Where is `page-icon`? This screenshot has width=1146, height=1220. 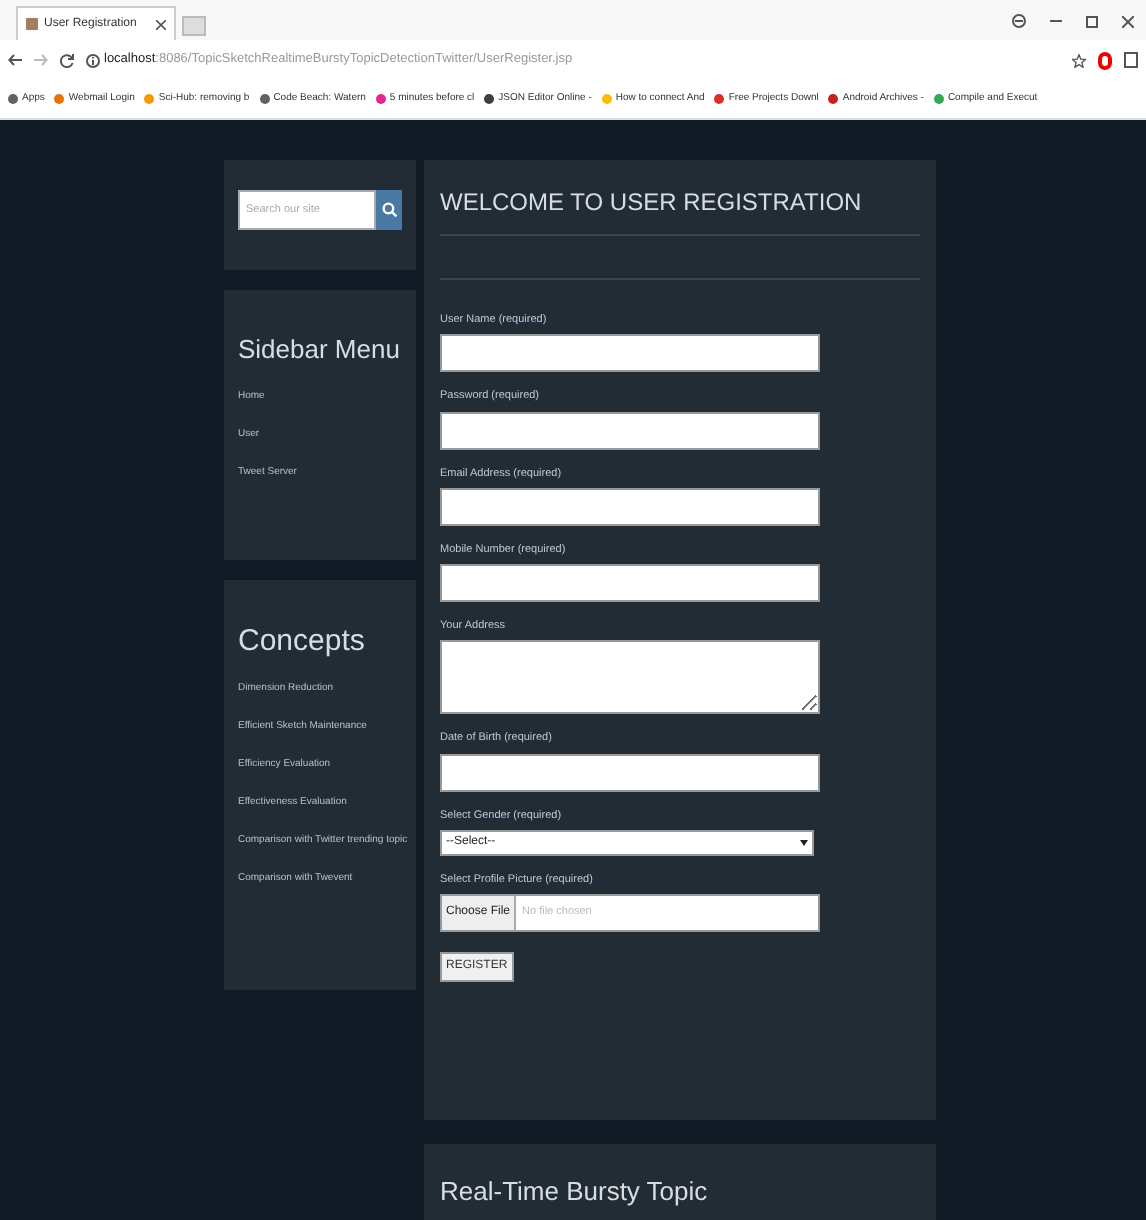
page-icon is located at coordinates (32, 24).